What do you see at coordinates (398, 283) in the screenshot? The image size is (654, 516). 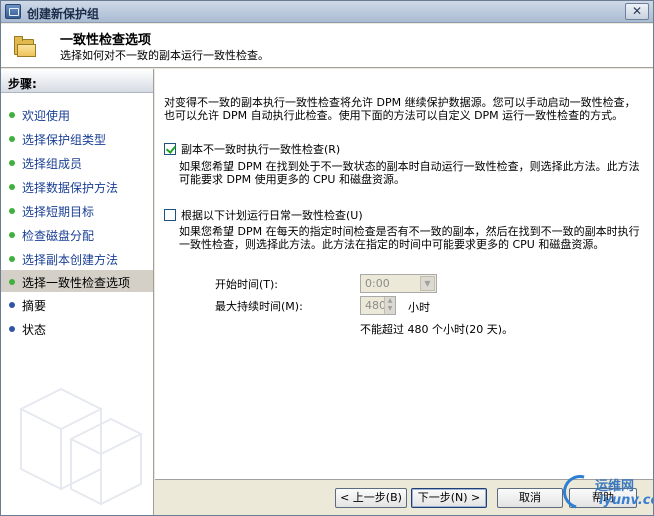 I see `start-time-combo: 0:00 ▼` at bounding box center [398, 283].